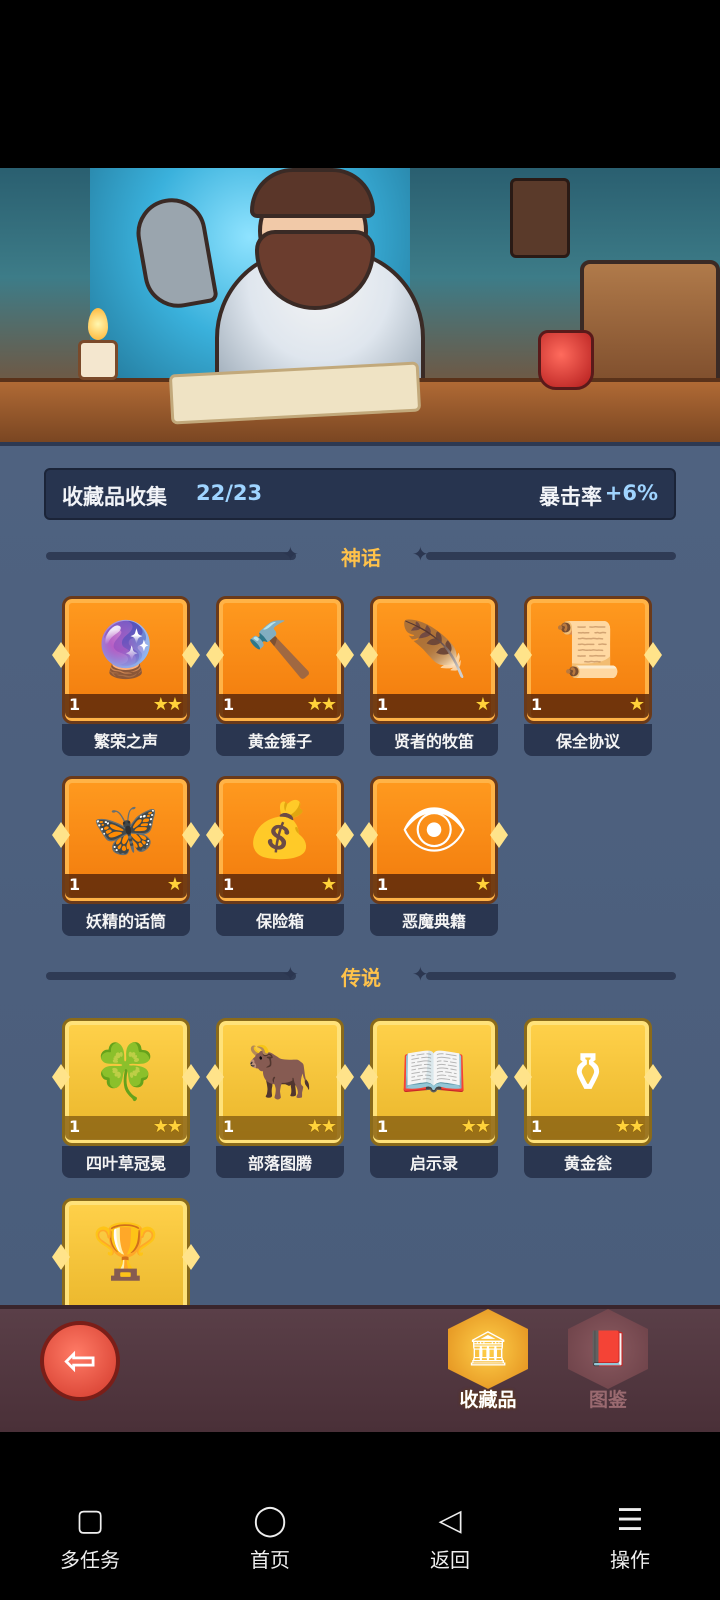  I want to click on name-plate: 黄金锤子, so click(280, 740).